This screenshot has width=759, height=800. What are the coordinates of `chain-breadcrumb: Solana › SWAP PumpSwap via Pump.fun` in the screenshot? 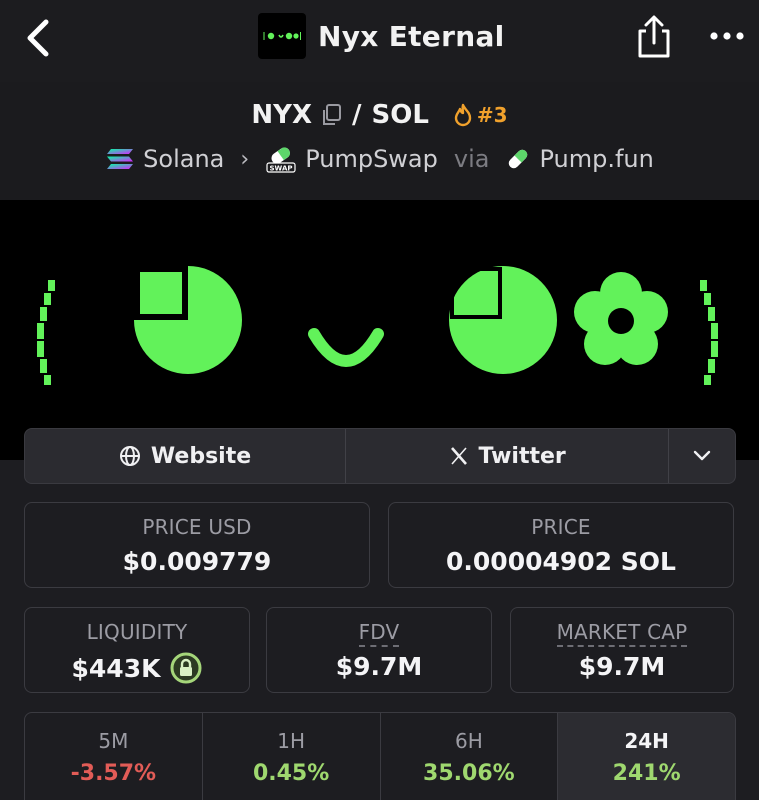 It's located at (379, 159).